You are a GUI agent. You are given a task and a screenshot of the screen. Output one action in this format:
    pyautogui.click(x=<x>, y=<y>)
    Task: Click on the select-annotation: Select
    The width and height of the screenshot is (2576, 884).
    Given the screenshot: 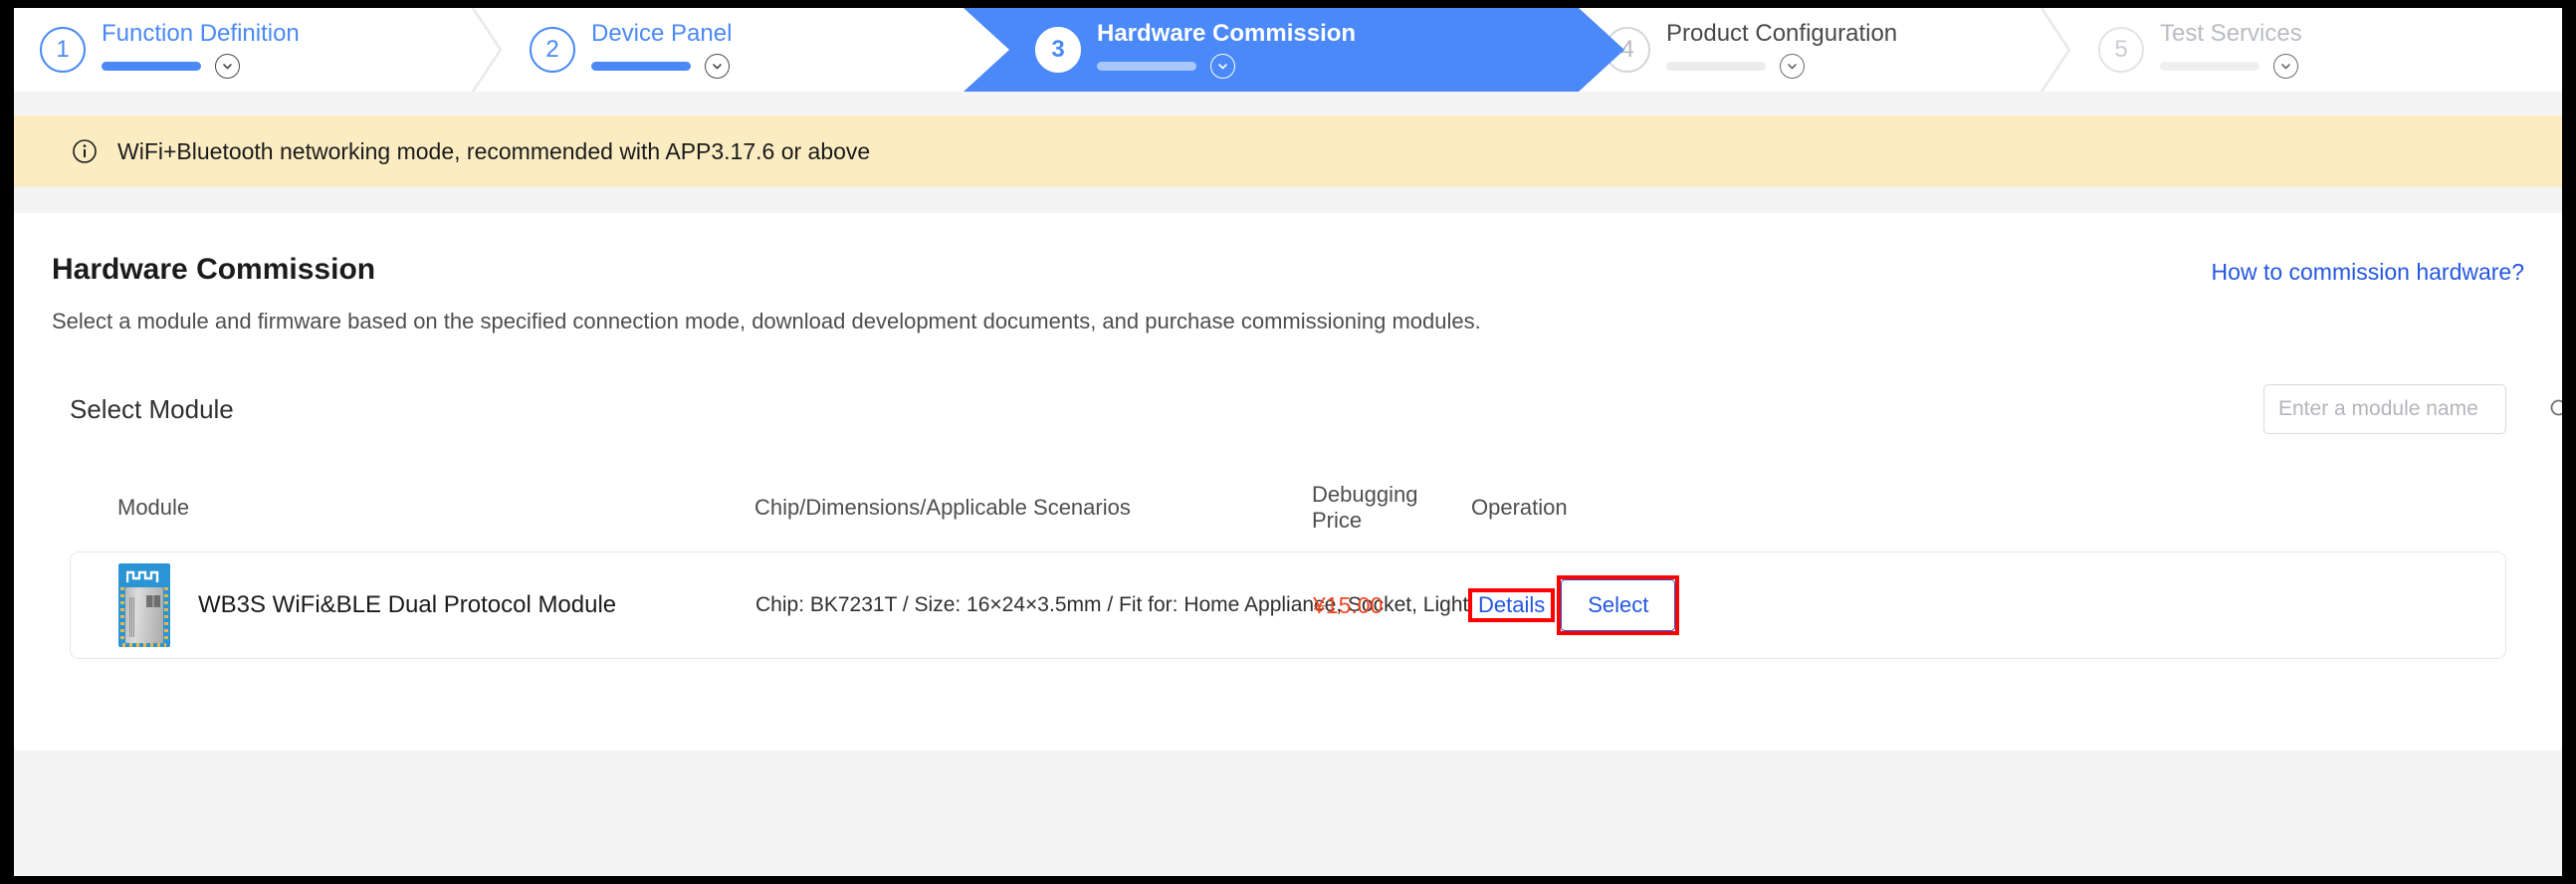 What is the action you would take?
    pyautogui.click(x=1618, y=605)
    